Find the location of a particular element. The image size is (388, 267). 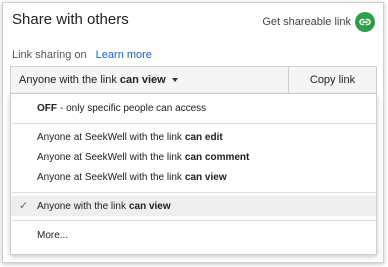

check-icon: ✓ is located at coordinates (24, 206).